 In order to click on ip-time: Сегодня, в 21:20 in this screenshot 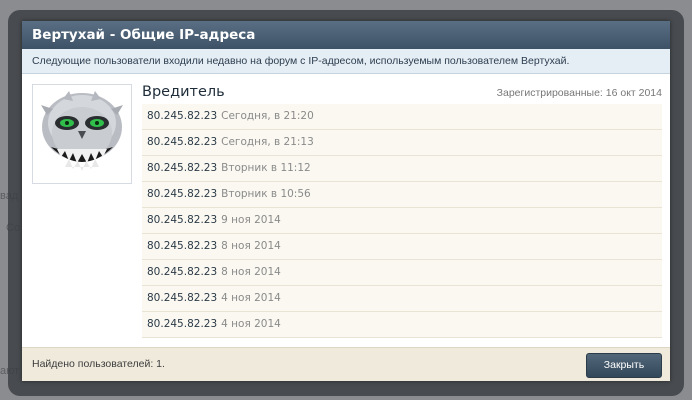, I will do `click(267, 116)`.